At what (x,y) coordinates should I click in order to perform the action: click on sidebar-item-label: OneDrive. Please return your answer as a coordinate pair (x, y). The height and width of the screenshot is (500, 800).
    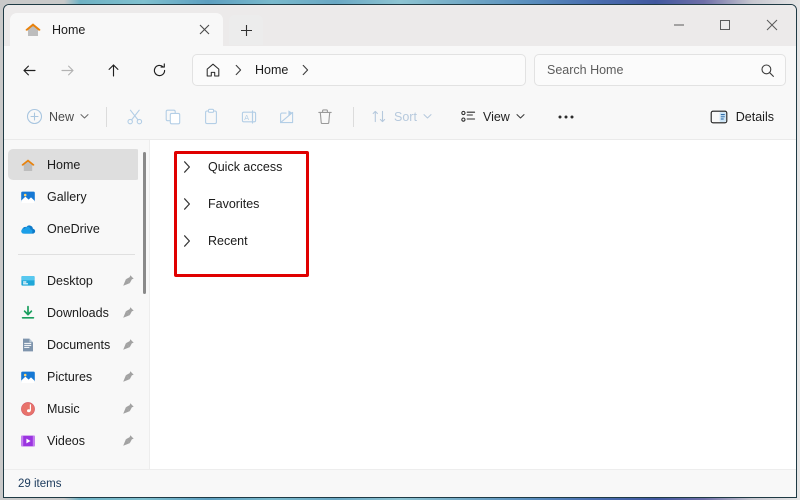
    Looking at the image, I should click on (73, 228).